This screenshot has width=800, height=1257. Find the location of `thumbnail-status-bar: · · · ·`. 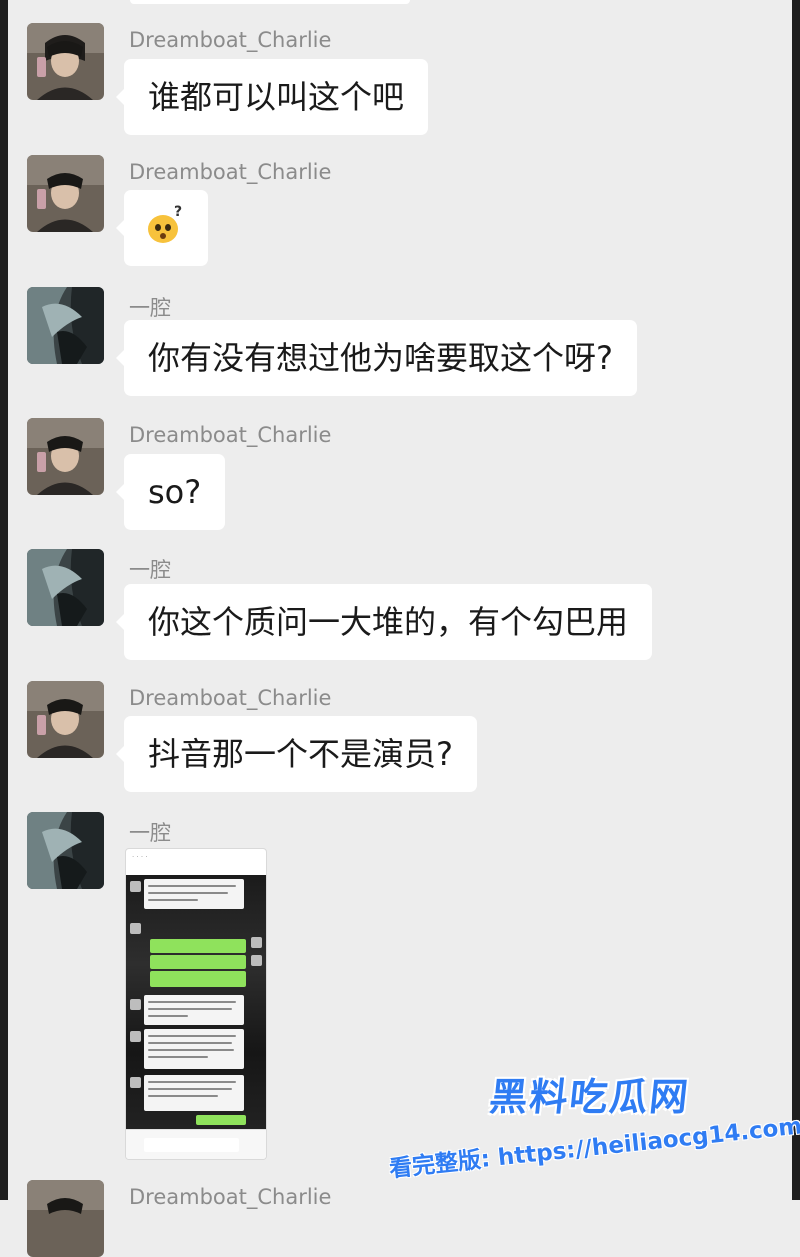

thumbnail-status-bar: · · · · is located at coordinates (140, 857).